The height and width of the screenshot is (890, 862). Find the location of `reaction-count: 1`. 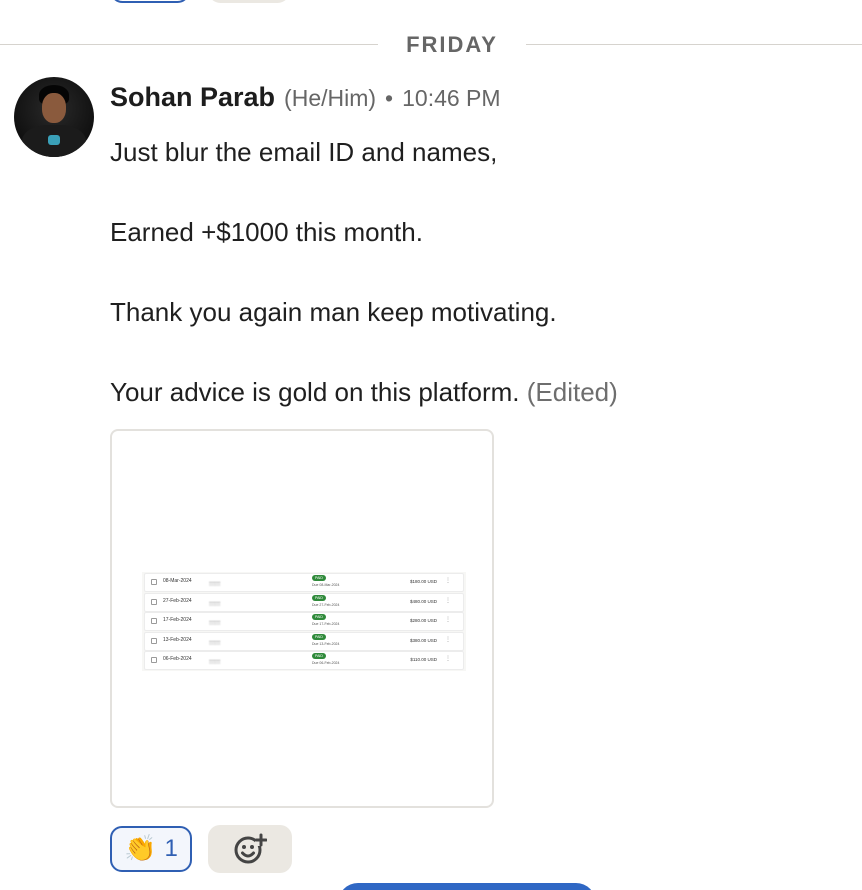

reaction-count: 1 is located at coordinates (171, 848).